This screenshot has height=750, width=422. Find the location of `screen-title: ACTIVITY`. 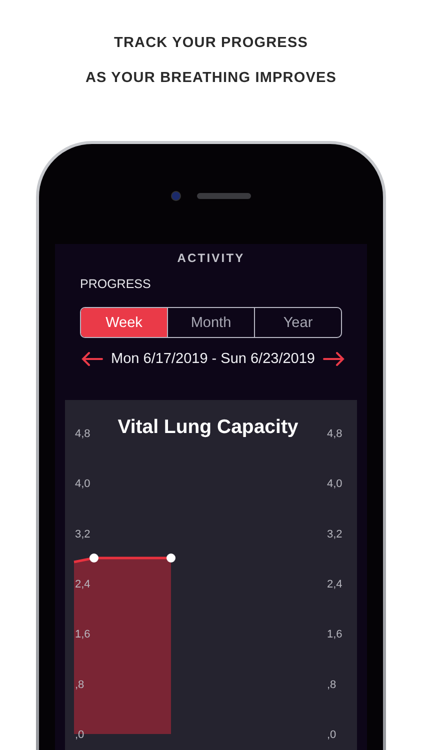

screen-title: ACTIVITY is located at coordinates (211, 258).